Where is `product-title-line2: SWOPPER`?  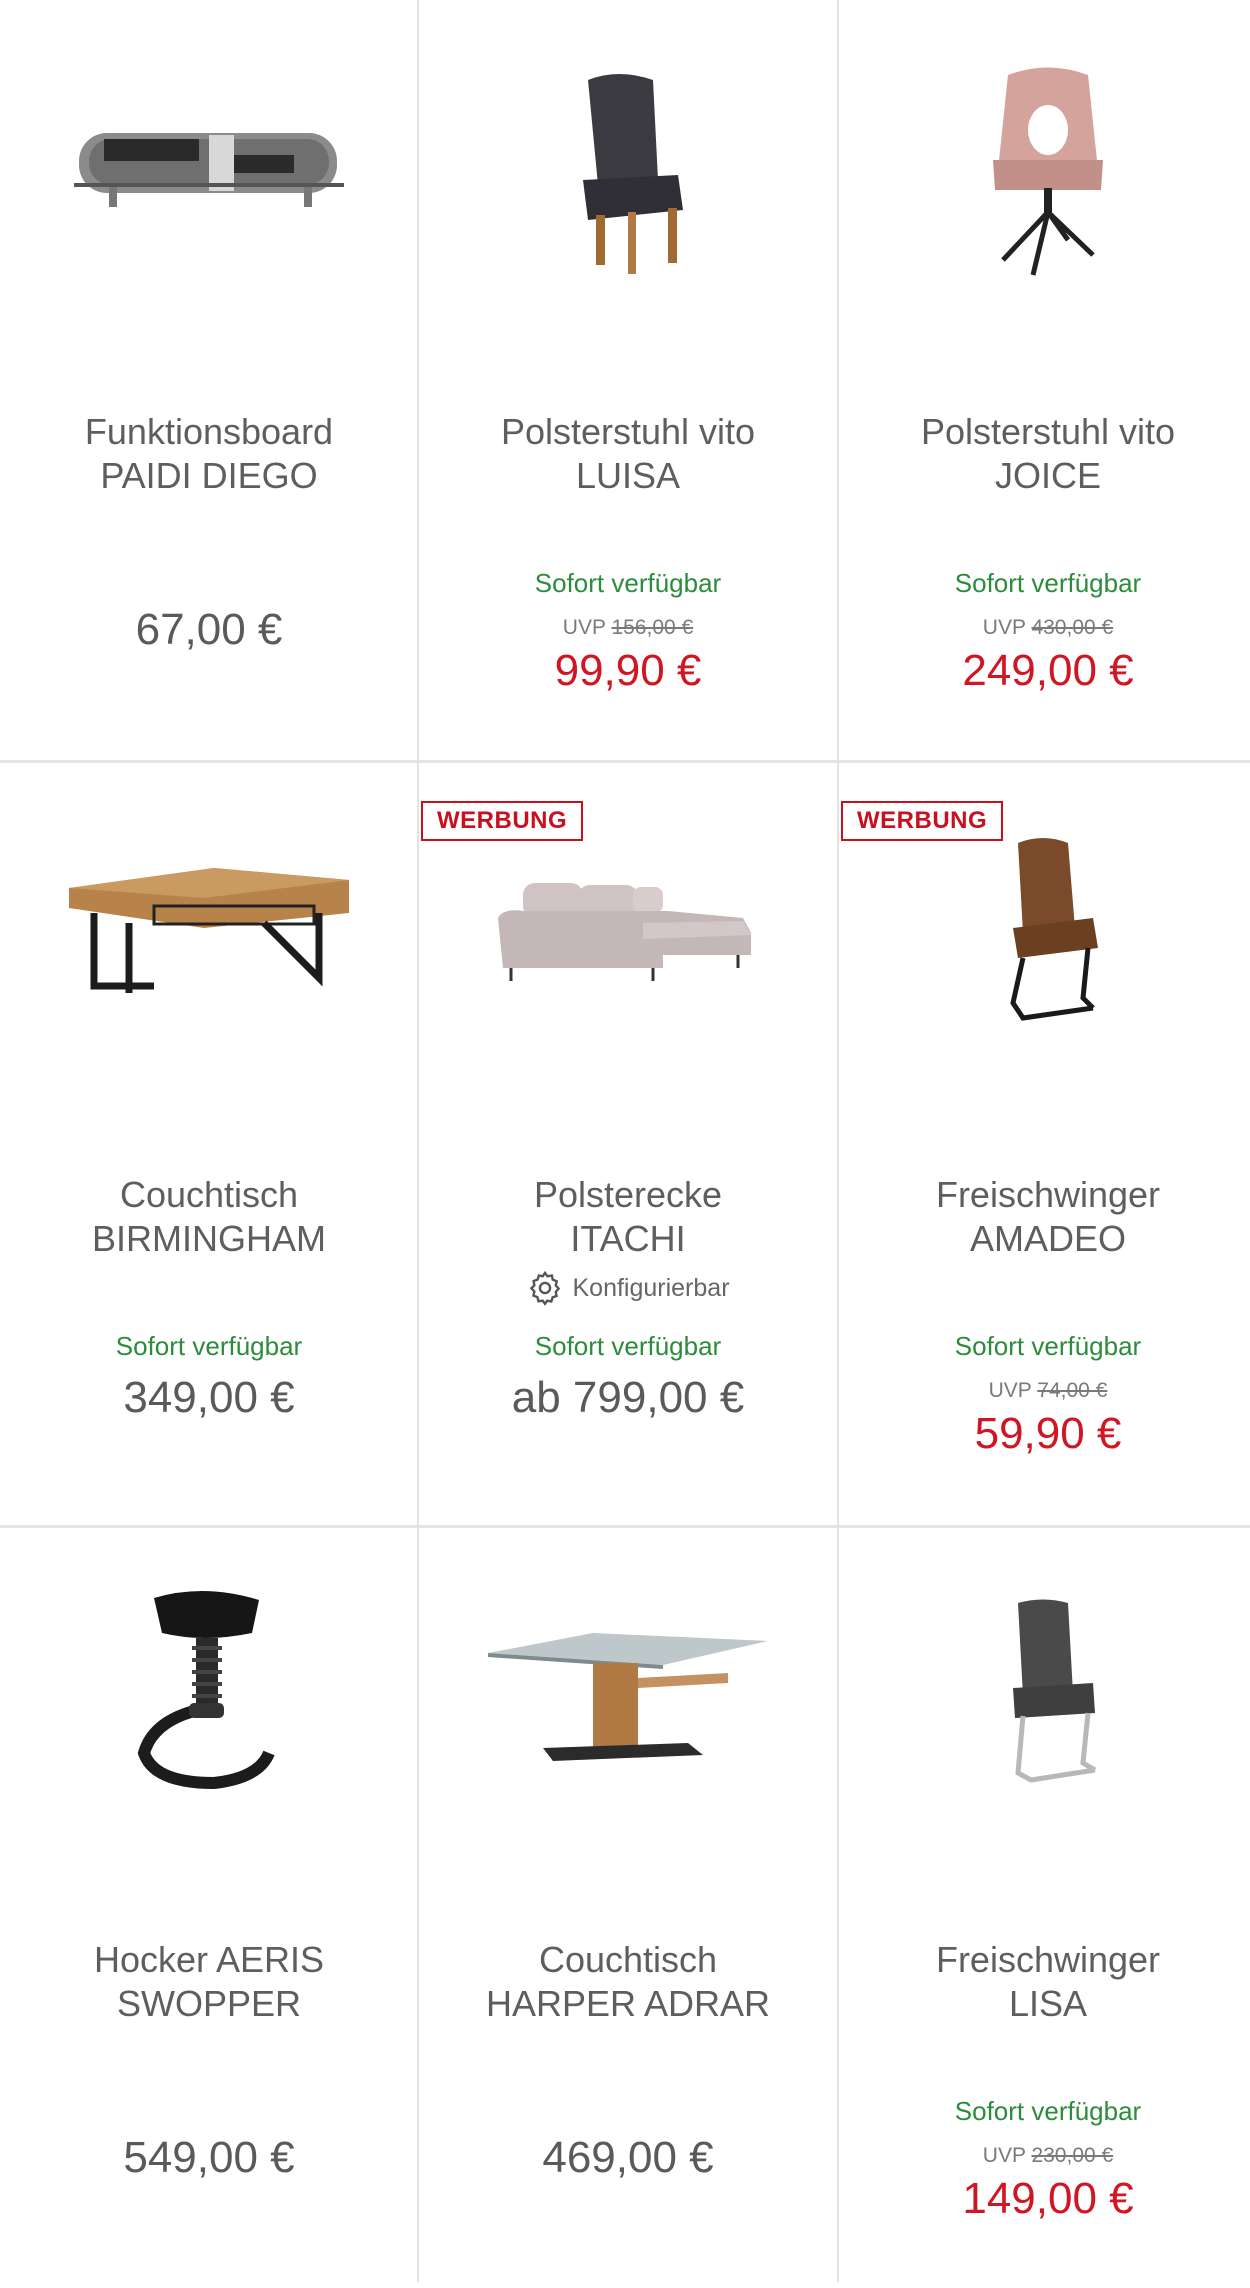
product-title-line2: SWOPPER is located at coordinates (209, 2003).